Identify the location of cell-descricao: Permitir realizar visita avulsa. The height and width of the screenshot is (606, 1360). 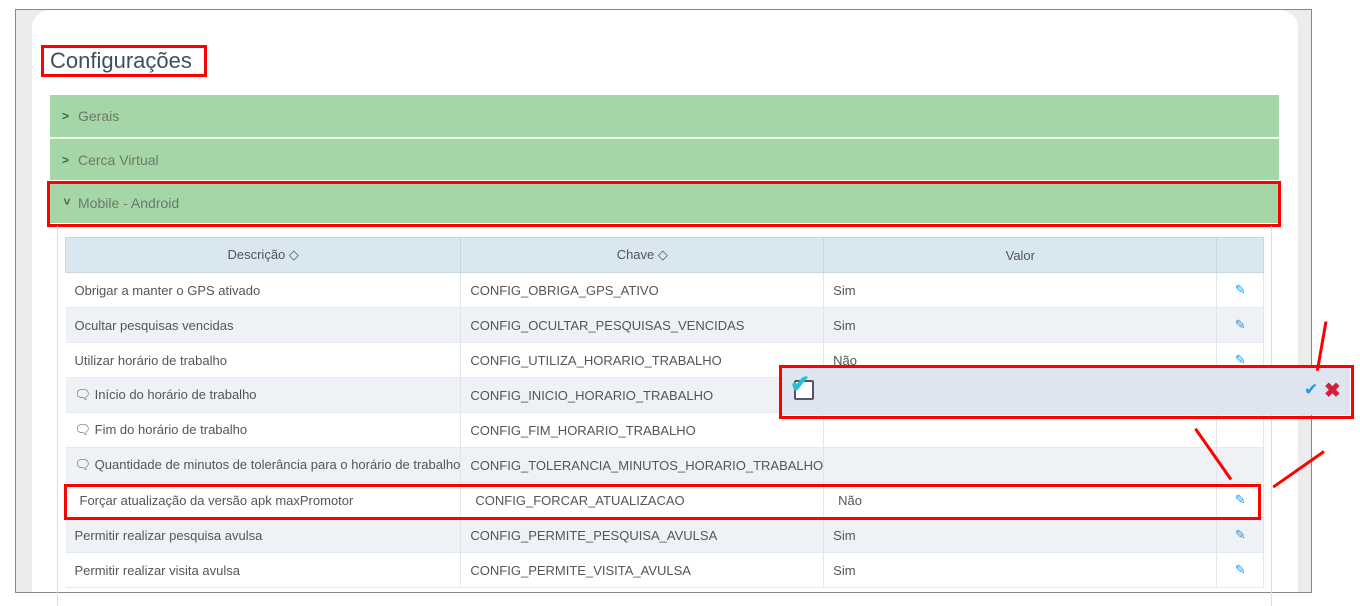
(263, 570).